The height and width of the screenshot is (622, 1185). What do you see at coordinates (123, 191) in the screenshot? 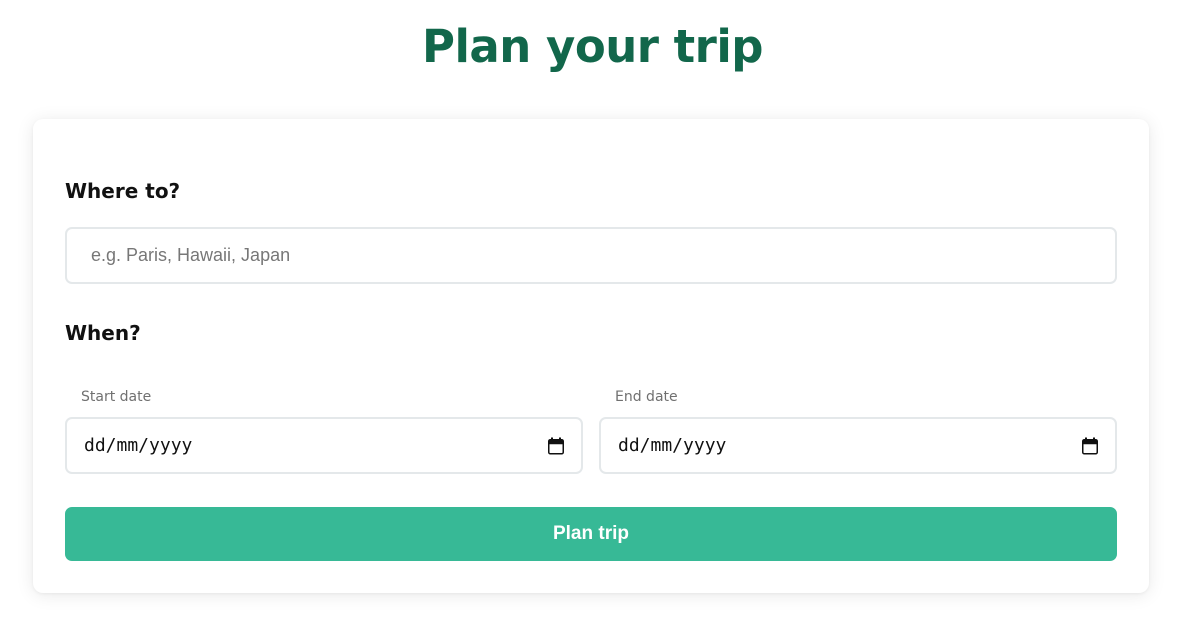
I see `destination-label: Where to?` at bounding box center [123, 191].